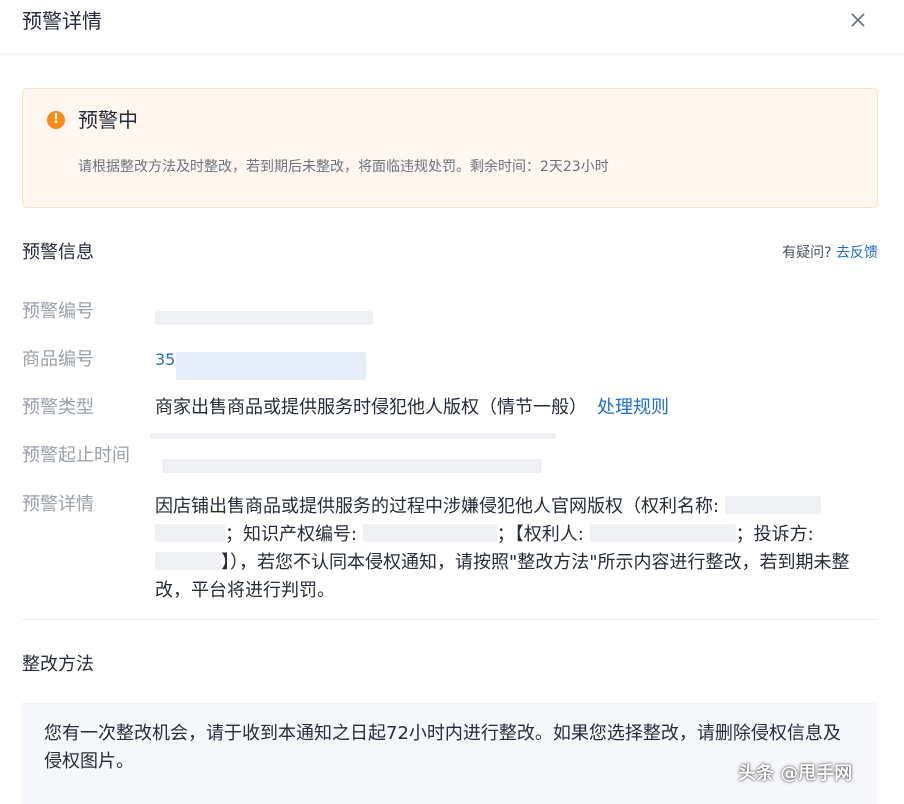  Describe the element at coordinates (774, 534) in the screenshot. I see `detail-text-4: ；投诉方:` at that location.